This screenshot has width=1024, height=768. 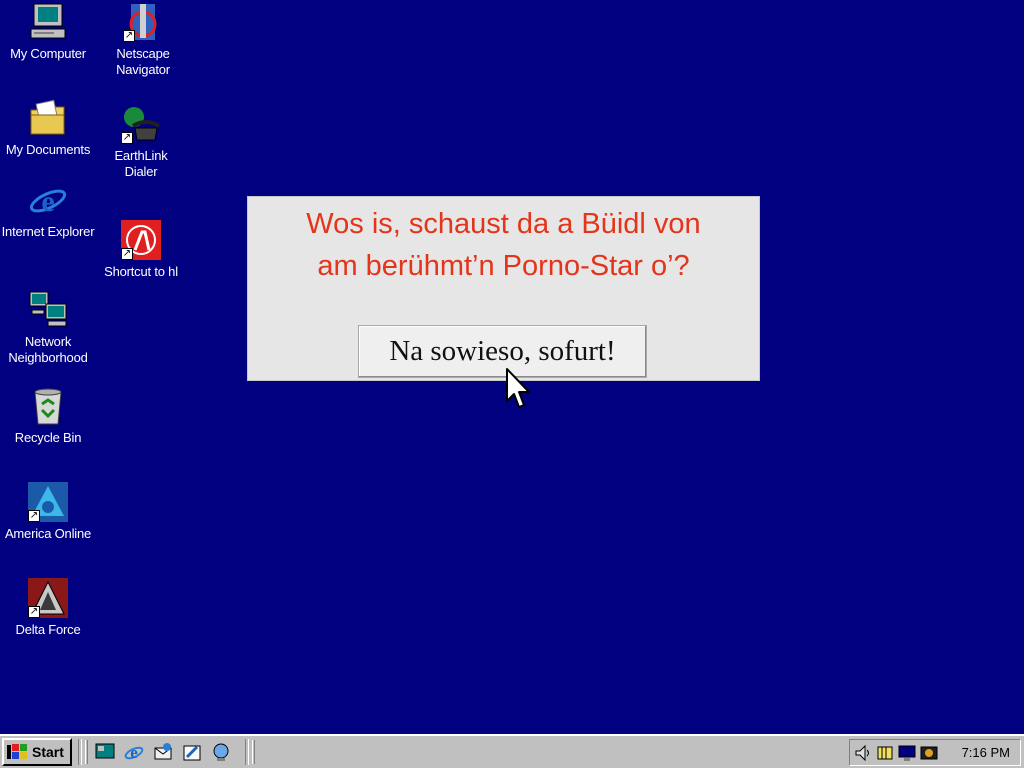 I want to click on desktop-icon-my-documents: My Documents, so click(x=48, y=128).